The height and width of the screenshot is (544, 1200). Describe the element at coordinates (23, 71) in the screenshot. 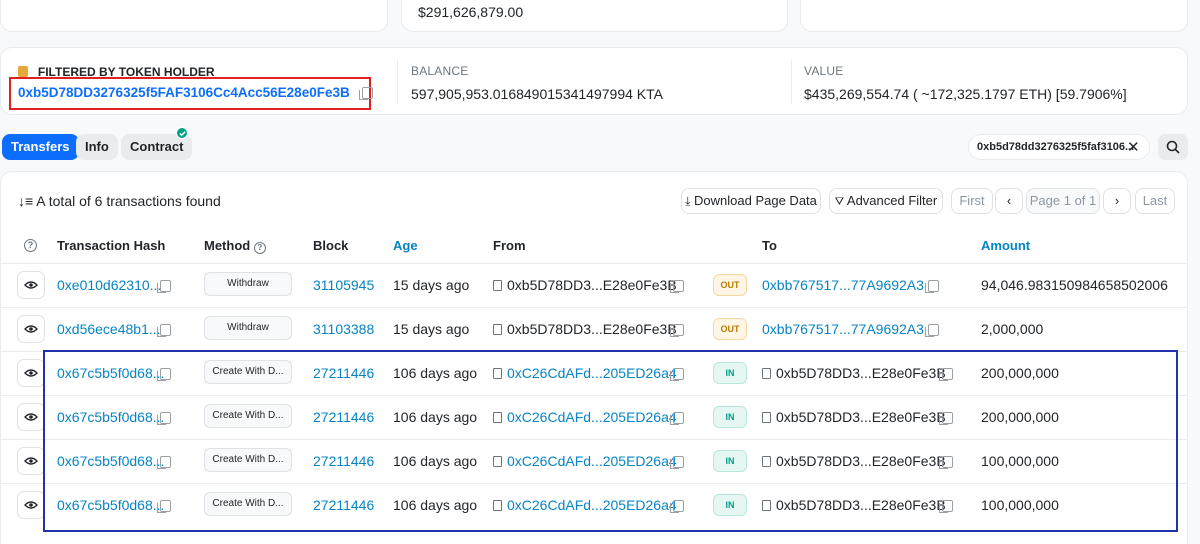

I see `token-holder-icon` at that location.